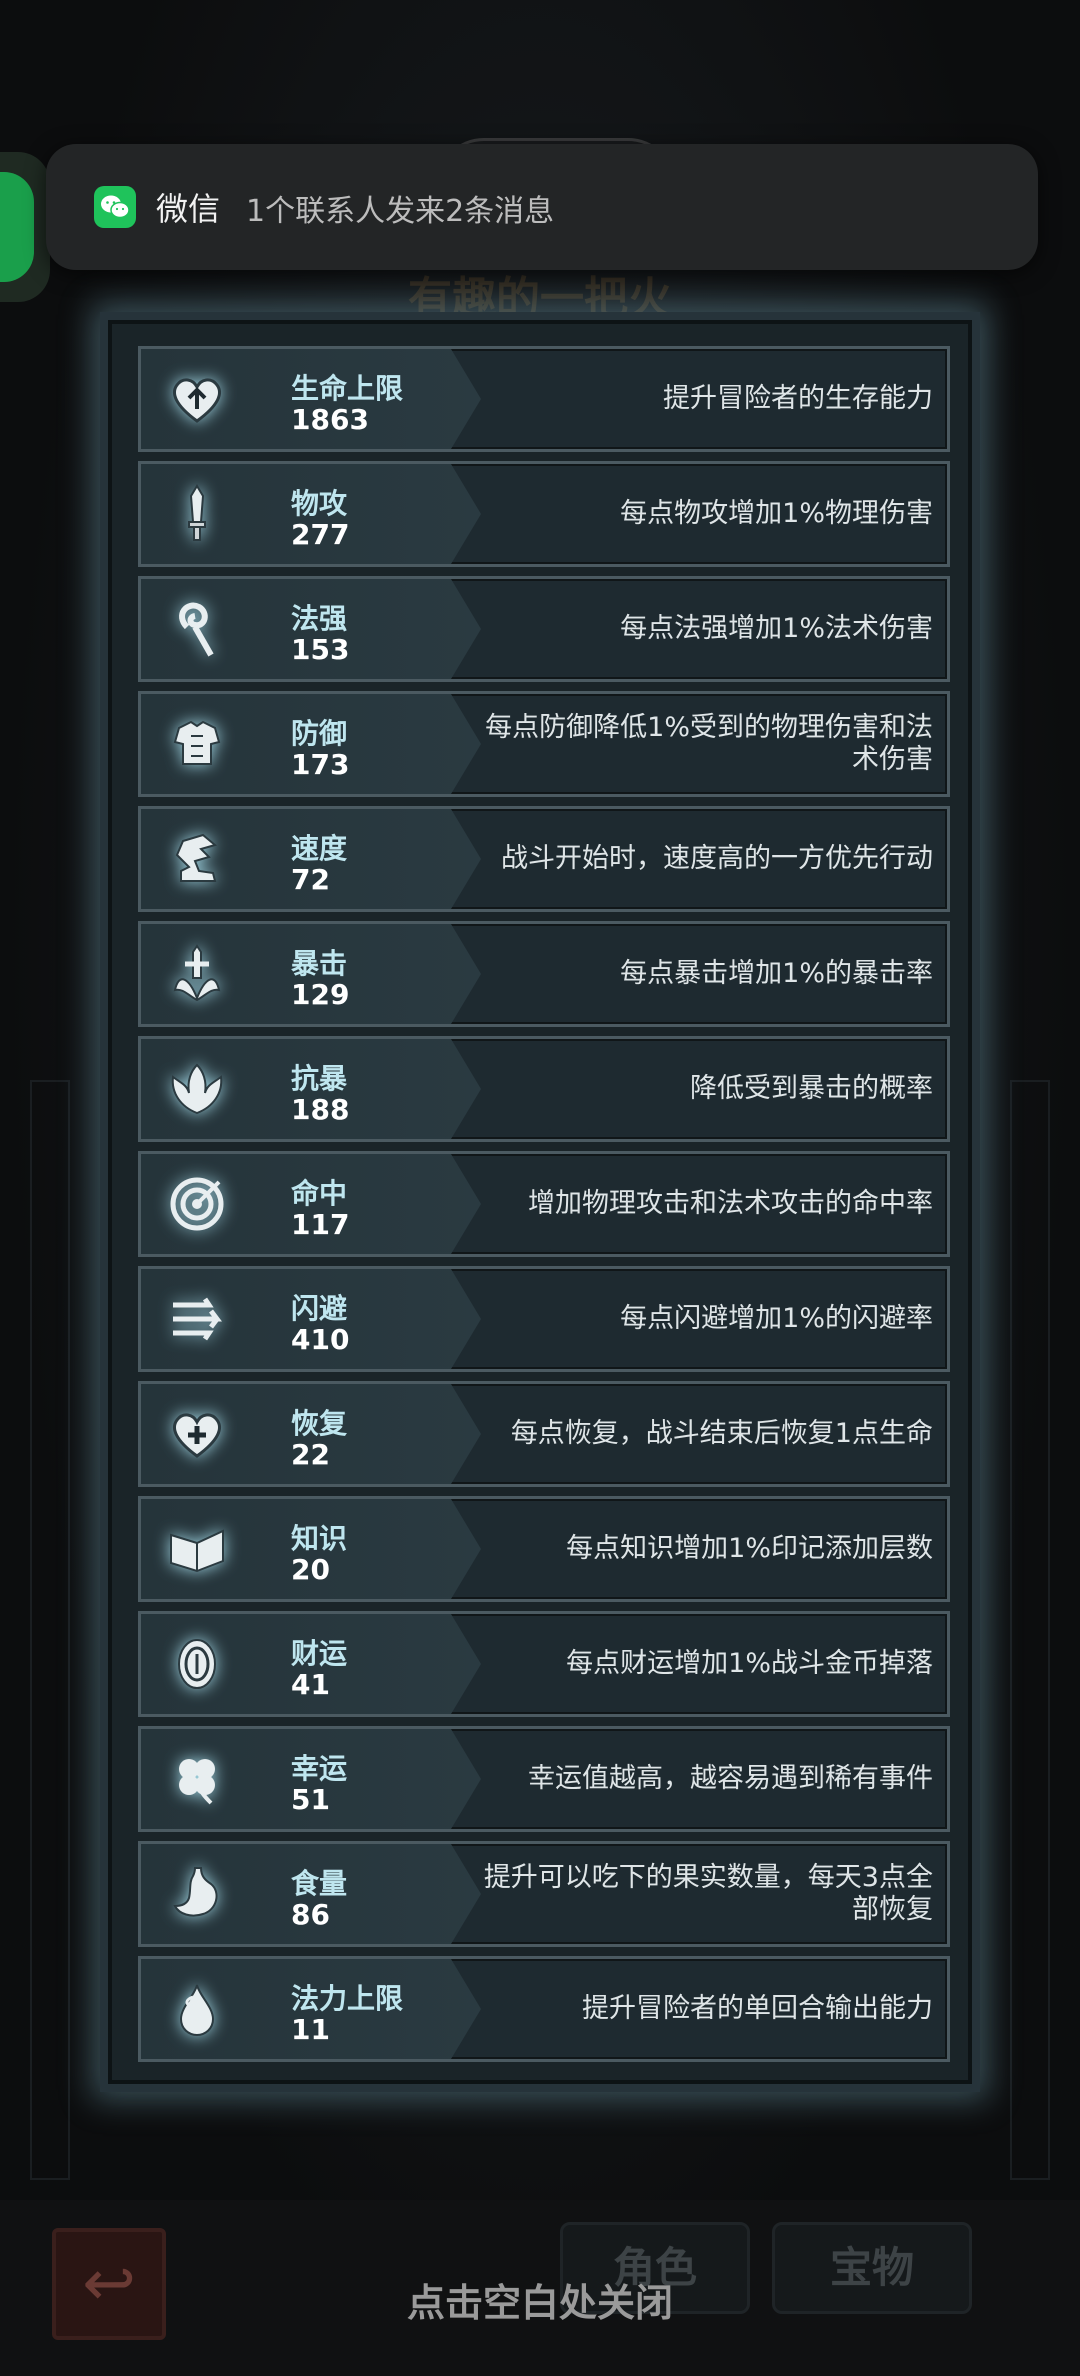 The height and width of the screenshot is (2376, 1080). Describe the element at coordinates (319, 1883) in the screenshot. I see `stat-name: 食量` at that location.